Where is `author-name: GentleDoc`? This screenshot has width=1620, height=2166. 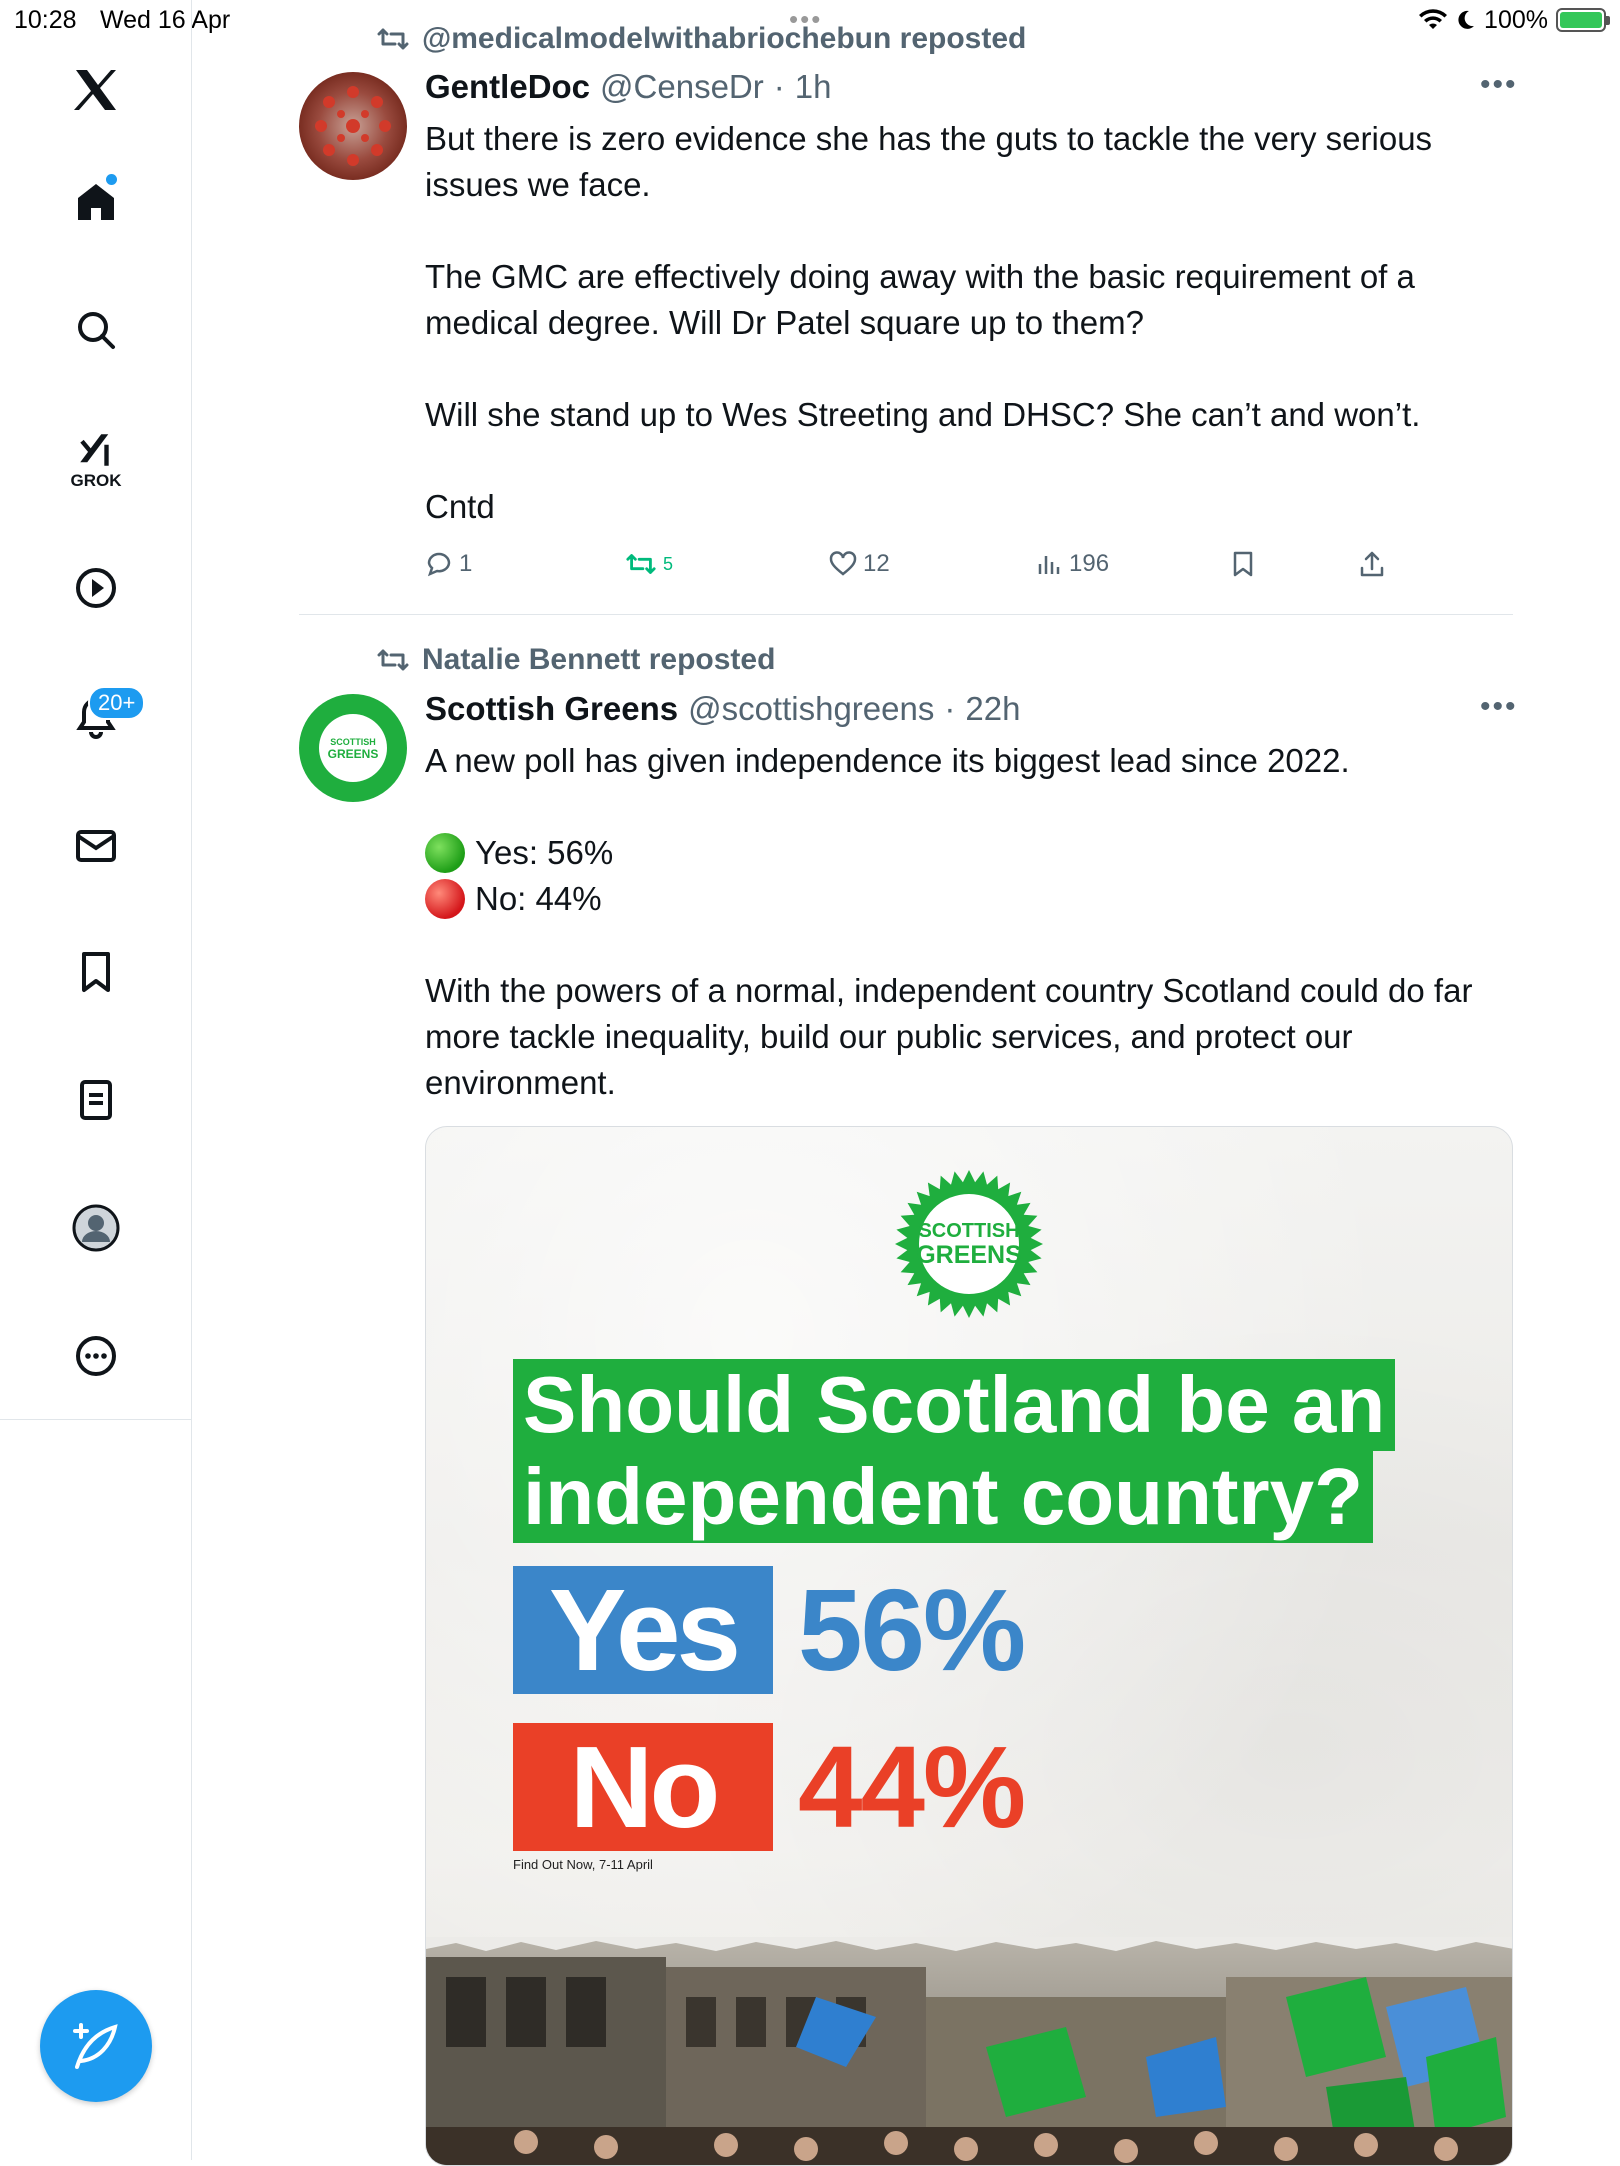 author-name: GentleDoc is located at coordinates (507, 87).